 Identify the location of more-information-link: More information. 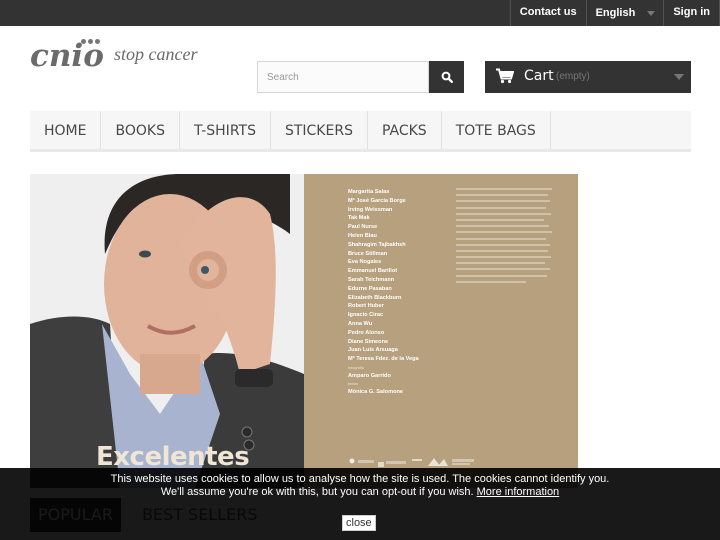
(518, 492).